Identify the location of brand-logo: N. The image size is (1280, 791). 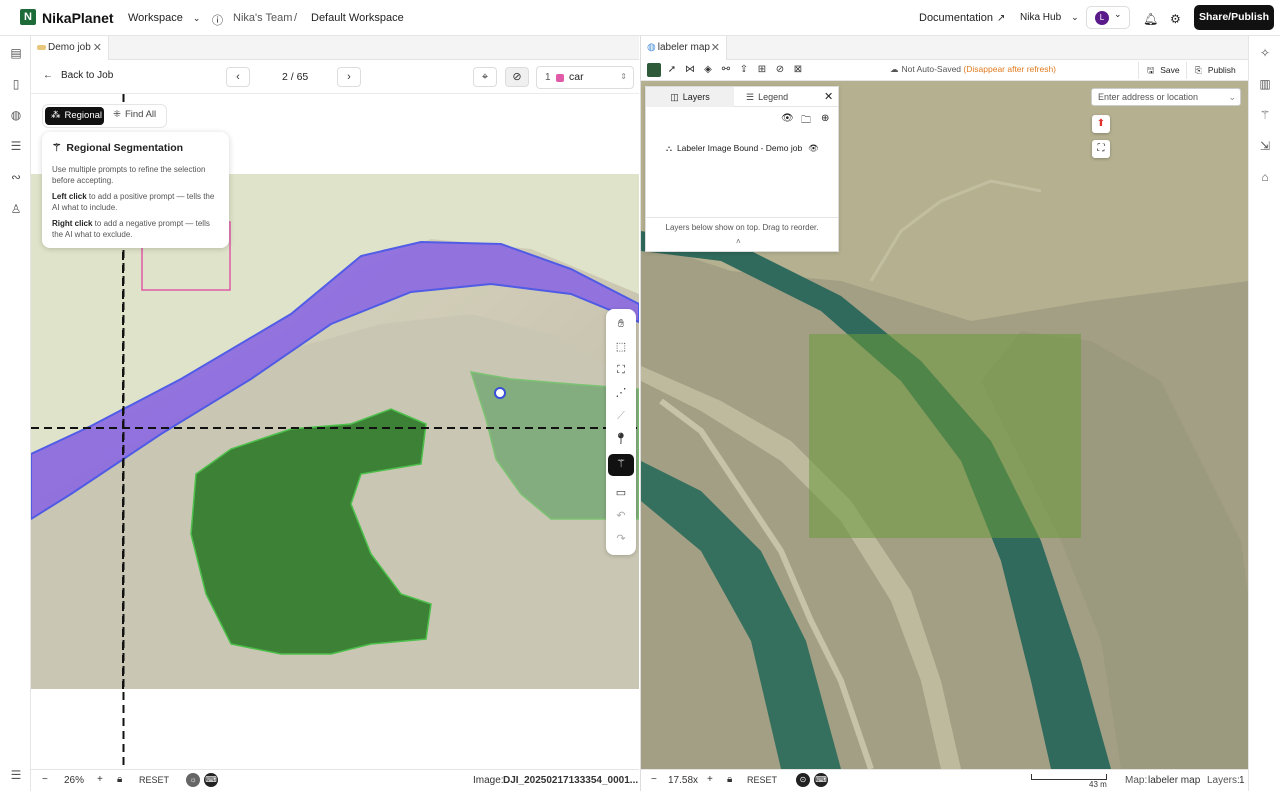
(28, 17).